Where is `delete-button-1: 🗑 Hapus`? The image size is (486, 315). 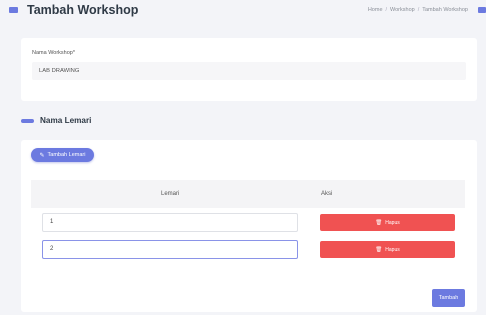
delete-button-1: 🗑 Hapus is located at coordinates (387, 222).